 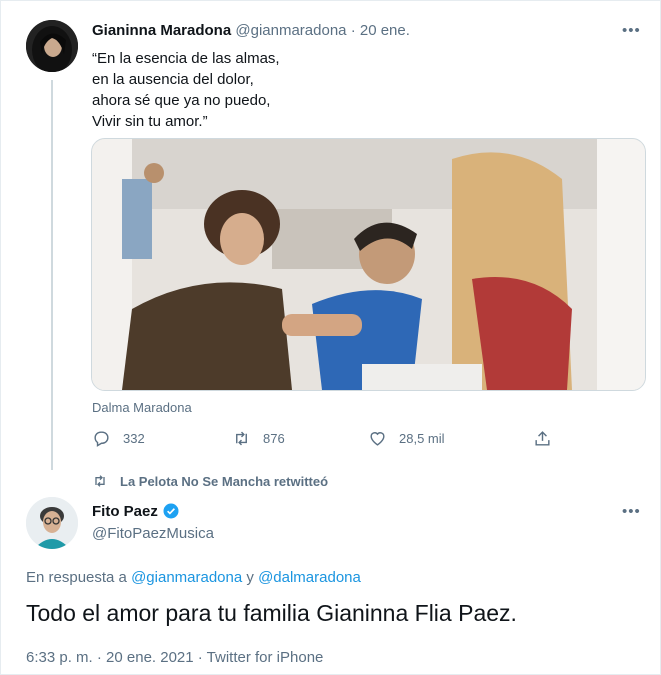 I want to click on reply-button: 332, so click(x=118, y=438).